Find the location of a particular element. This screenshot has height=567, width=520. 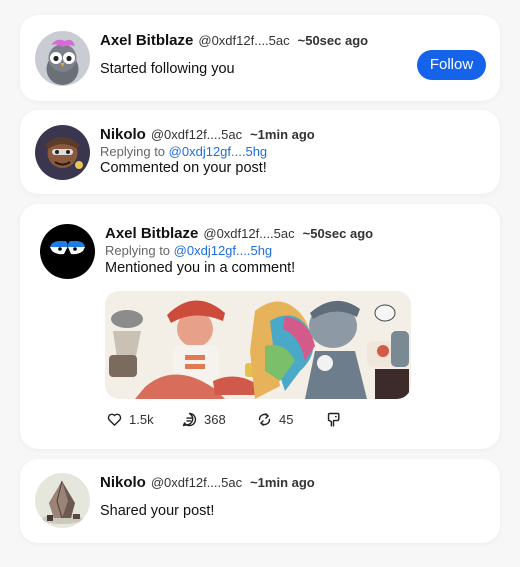

notification-message: Started following you is located at coordinates (167, 69).